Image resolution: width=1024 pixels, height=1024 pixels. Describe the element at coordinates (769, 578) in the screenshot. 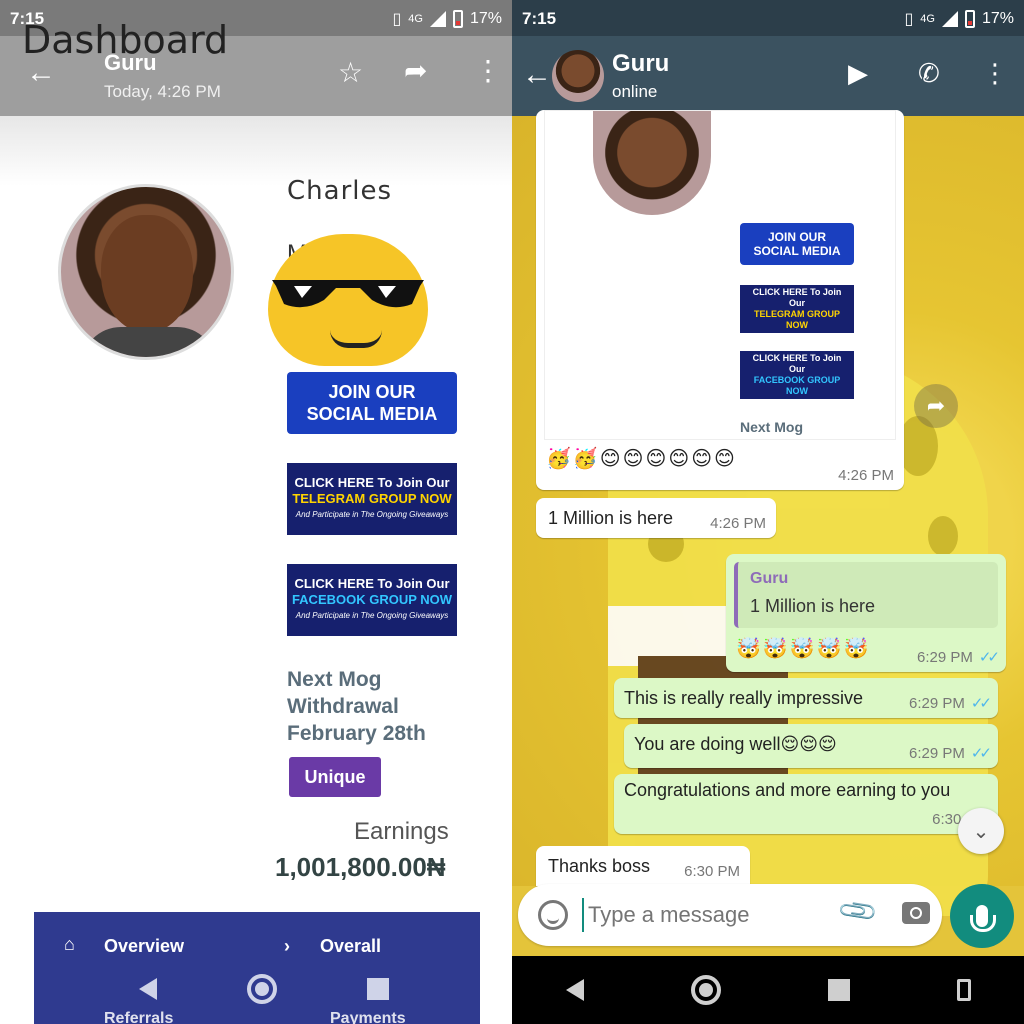

I see `quoted-author: Guru` at that location.